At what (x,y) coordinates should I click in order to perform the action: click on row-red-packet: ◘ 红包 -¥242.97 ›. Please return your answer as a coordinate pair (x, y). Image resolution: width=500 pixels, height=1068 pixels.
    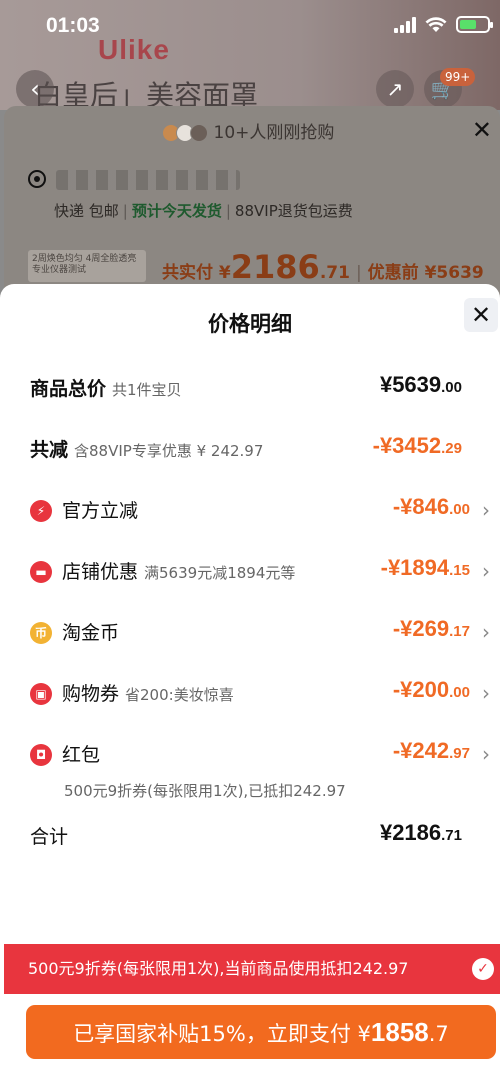
    Looking at the image, I should click on (260, 754).